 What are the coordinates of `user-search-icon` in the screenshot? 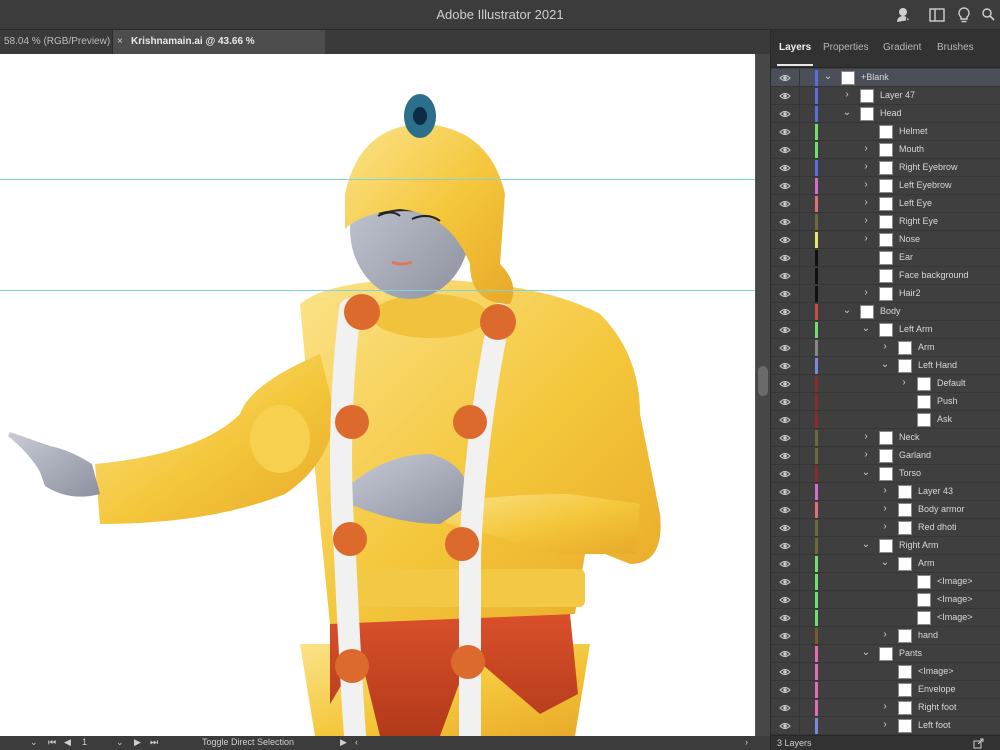 It's located at (904, 15).